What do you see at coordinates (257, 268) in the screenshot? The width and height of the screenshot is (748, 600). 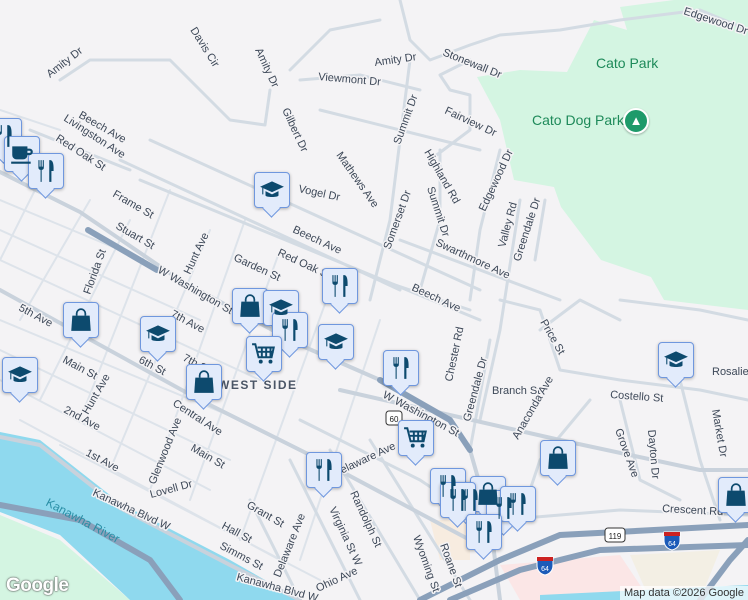 I see `street-label: Garden St` at bounding box center [257, 268].